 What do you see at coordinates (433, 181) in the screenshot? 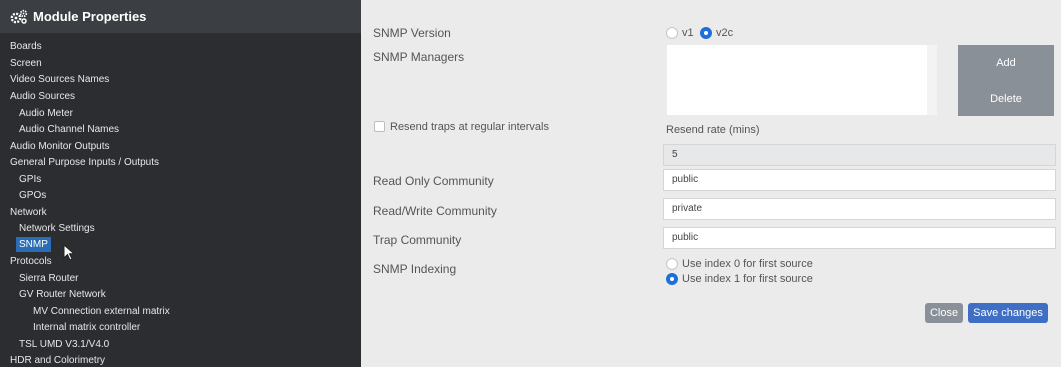
I see `read-only-community-label: Read Only Community` at bounding box center [433, 181].